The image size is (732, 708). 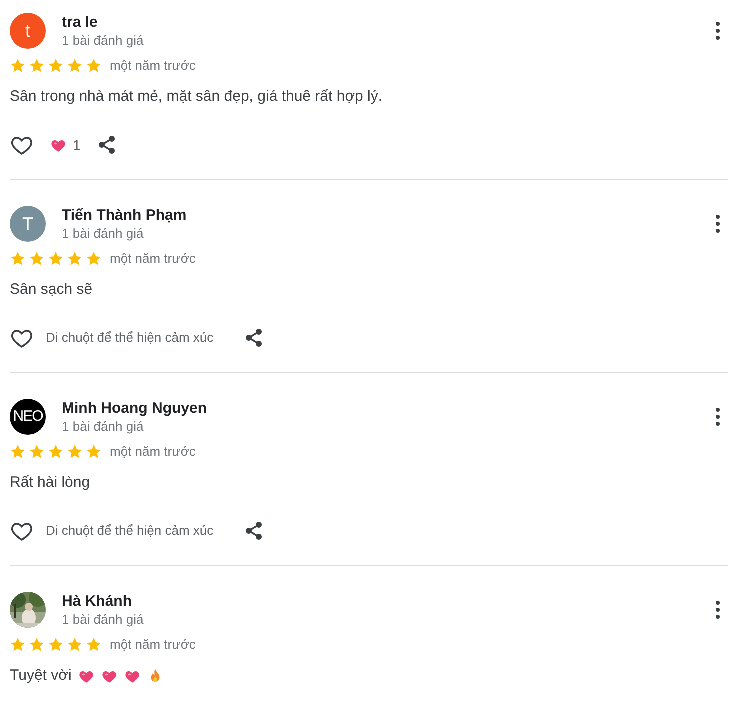 I want to click on review-text: Tuyệt vời, so click(x=41, y=676).